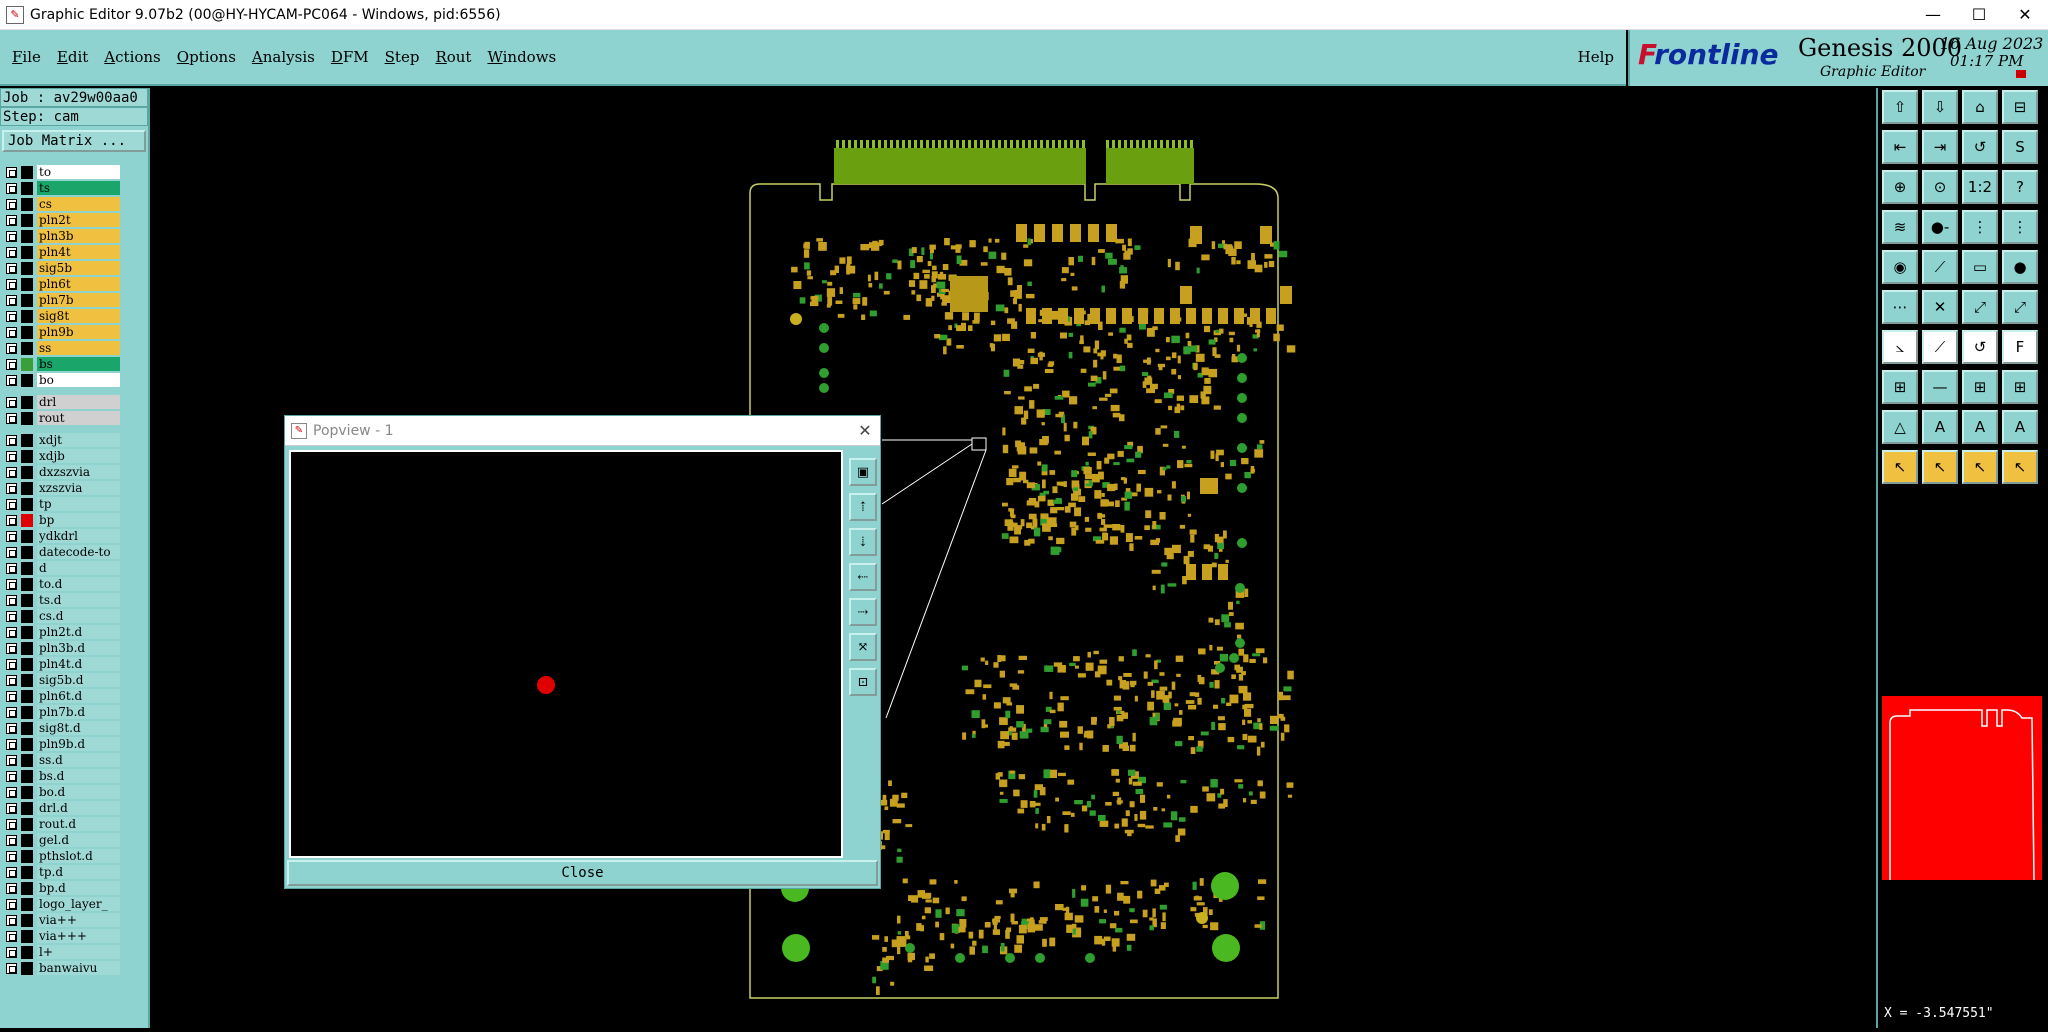  What do you see at coordinates (78, 236) in the screenshot?
I see `layer-name: pln3b` at bounding box center [78, 236].